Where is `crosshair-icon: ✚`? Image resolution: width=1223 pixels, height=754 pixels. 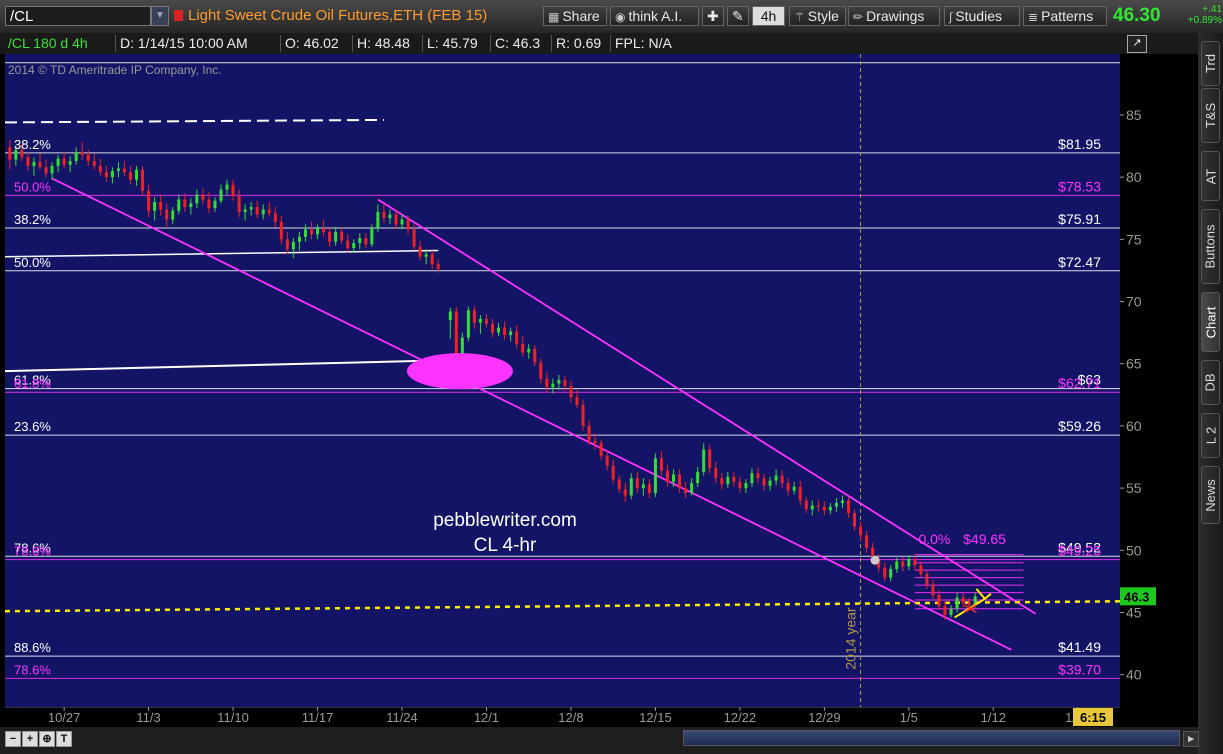
crosshair-icon: ✚ is located at coordinates (713, 16).